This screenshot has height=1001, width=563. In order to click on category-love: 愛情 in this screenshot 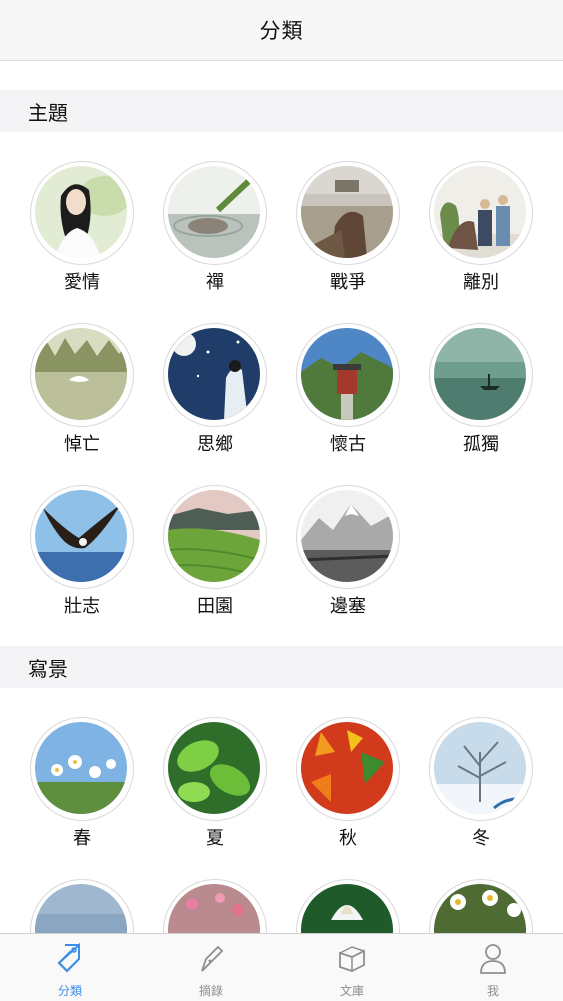, I will do `click(82, 231)`.